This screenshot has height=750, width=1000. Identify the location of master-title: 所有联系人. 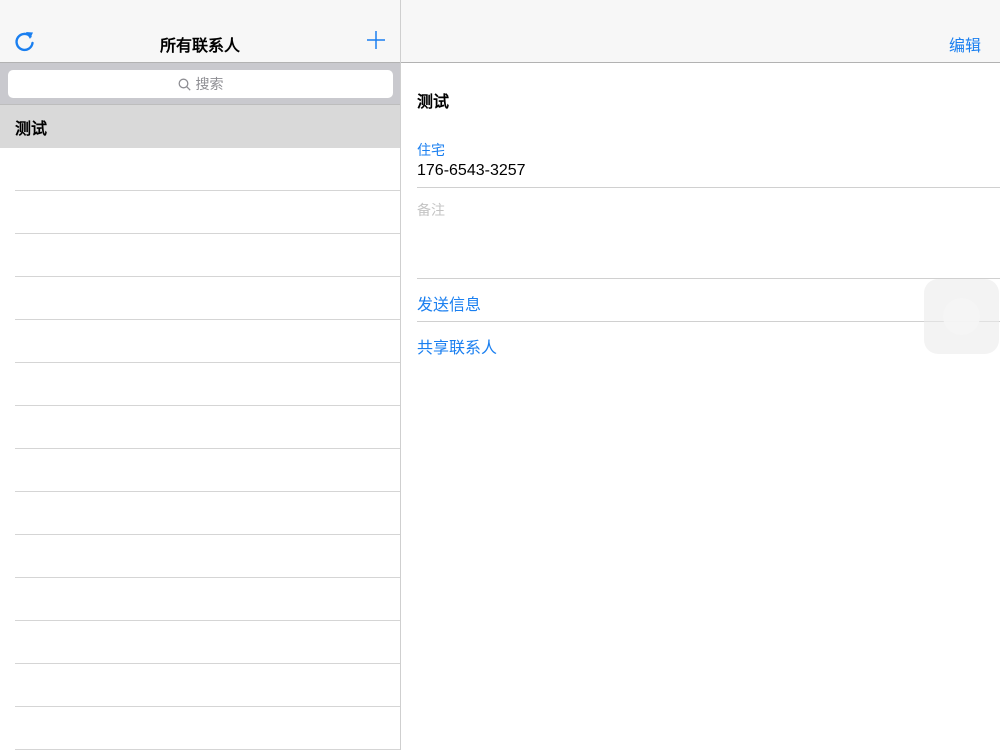
(199, 46).